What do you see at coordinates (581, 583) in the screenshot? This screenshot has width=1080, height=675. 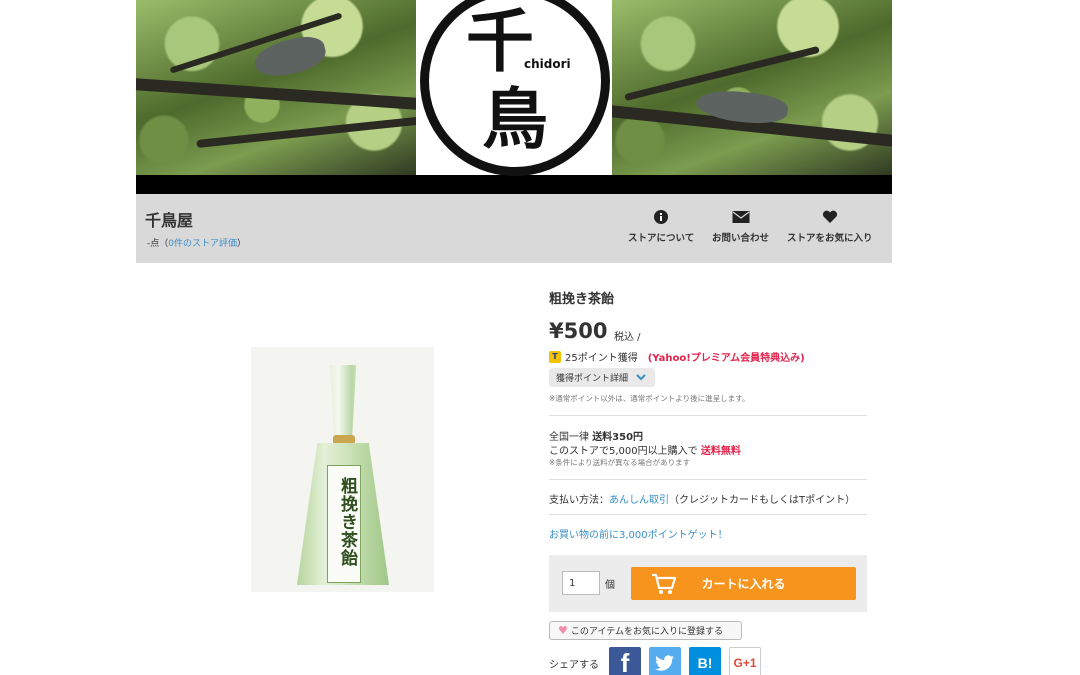 I see `quantity-input` at bounding box center [581, 583].